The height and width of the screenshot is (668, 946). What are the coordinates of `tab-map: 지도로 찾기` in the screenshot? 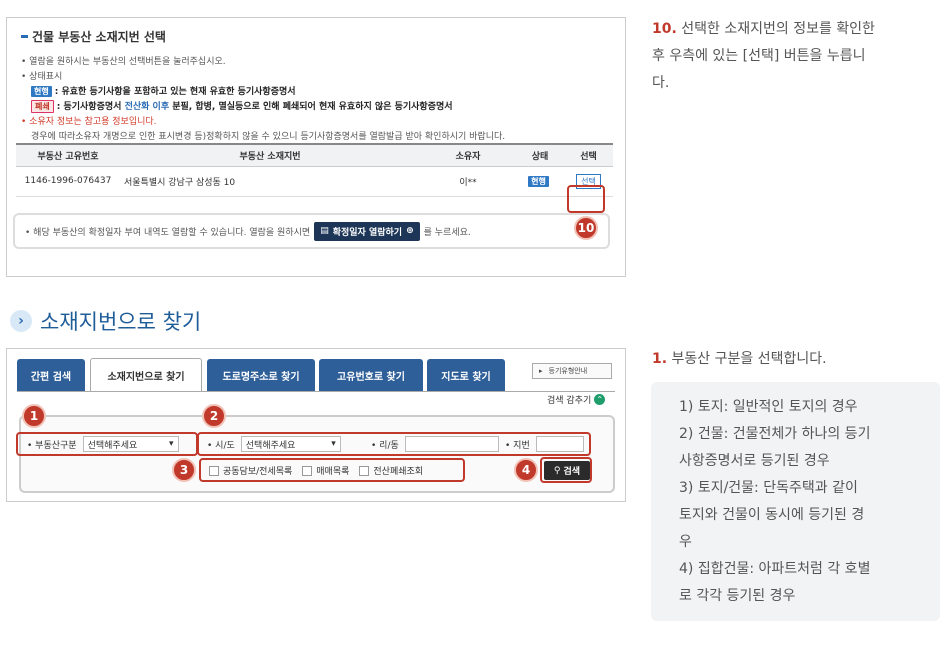 It's located at (466, 375).